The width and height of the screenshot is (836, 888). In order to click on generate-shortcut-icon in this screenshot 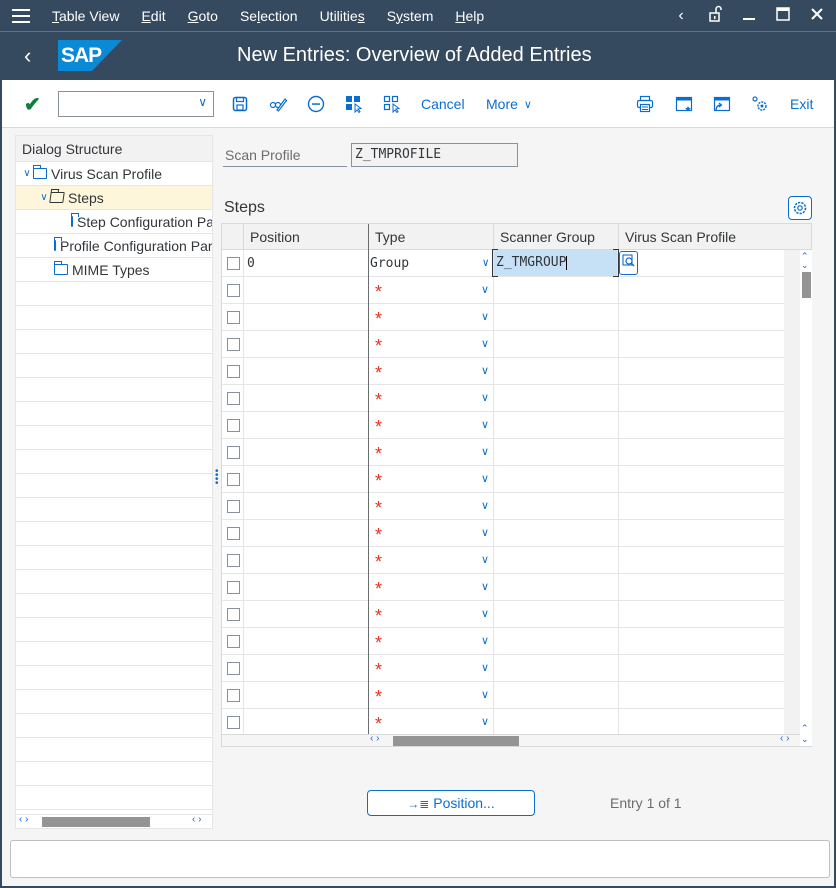, I will do `click(722, 104)`.